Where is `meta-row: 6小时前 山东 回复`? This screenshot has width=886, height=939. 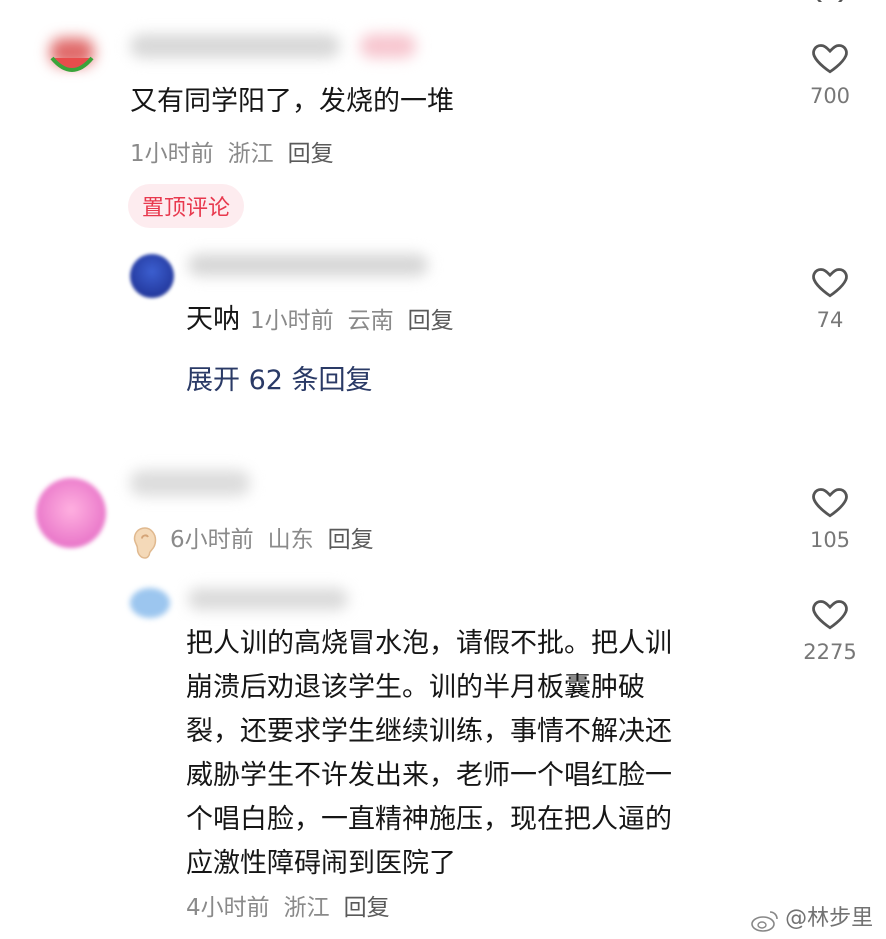 meta-row: 6小时前 山东 回复 is located at coordinates (259, 540).